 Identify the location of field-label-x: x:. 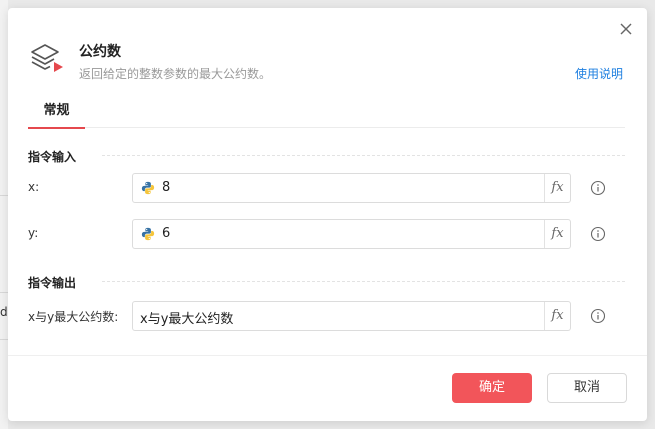
(34, 187).